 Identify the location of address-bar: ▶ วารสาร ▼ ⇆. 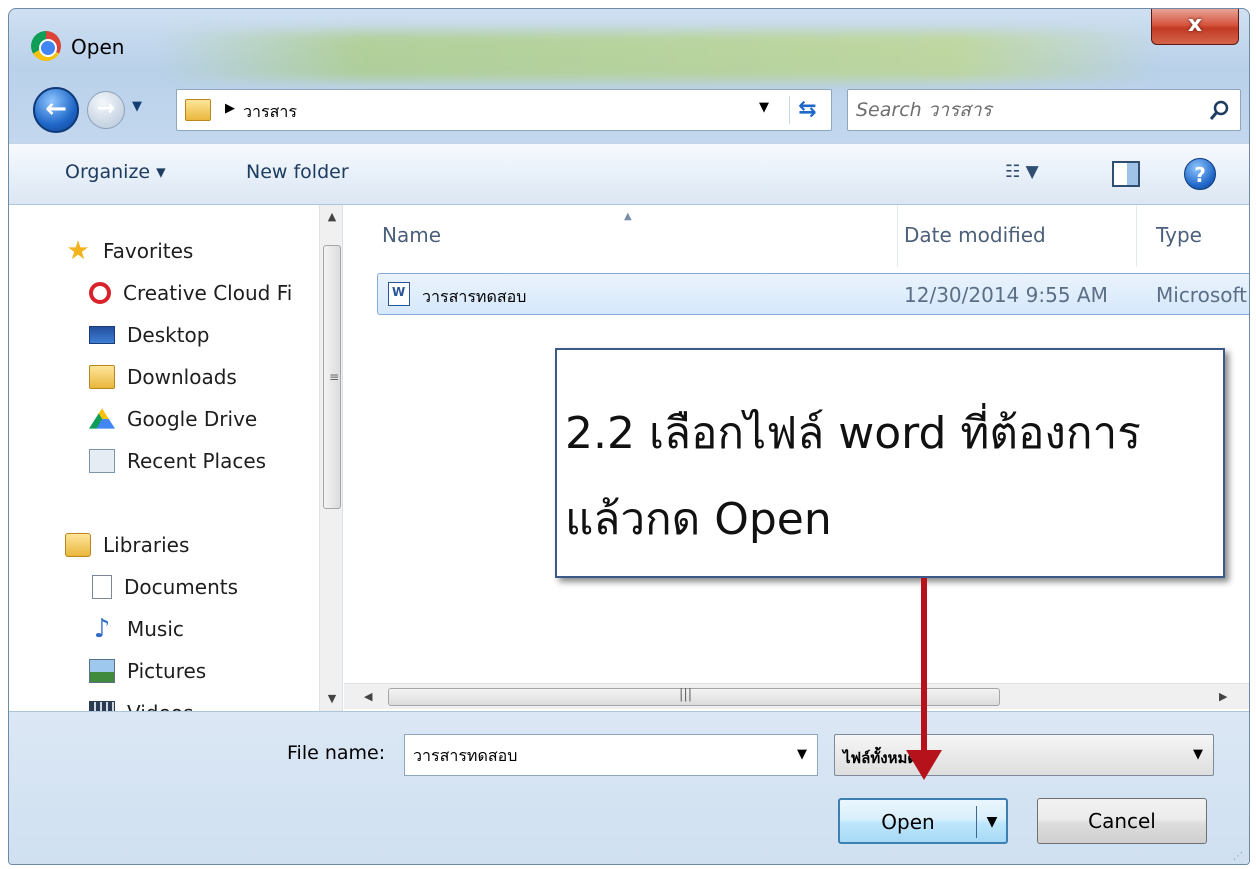
(504, 110).